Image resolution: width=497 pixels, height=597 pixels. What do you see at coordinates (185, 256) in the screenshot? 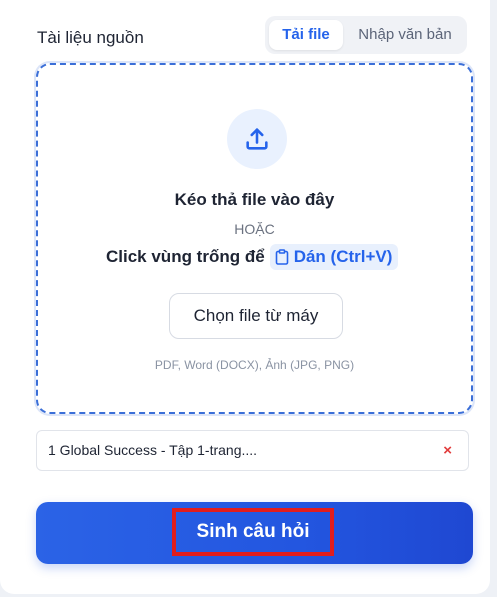
I see `paste-instruction-text: Click vùng trống để` at bounding box center [185, 256].